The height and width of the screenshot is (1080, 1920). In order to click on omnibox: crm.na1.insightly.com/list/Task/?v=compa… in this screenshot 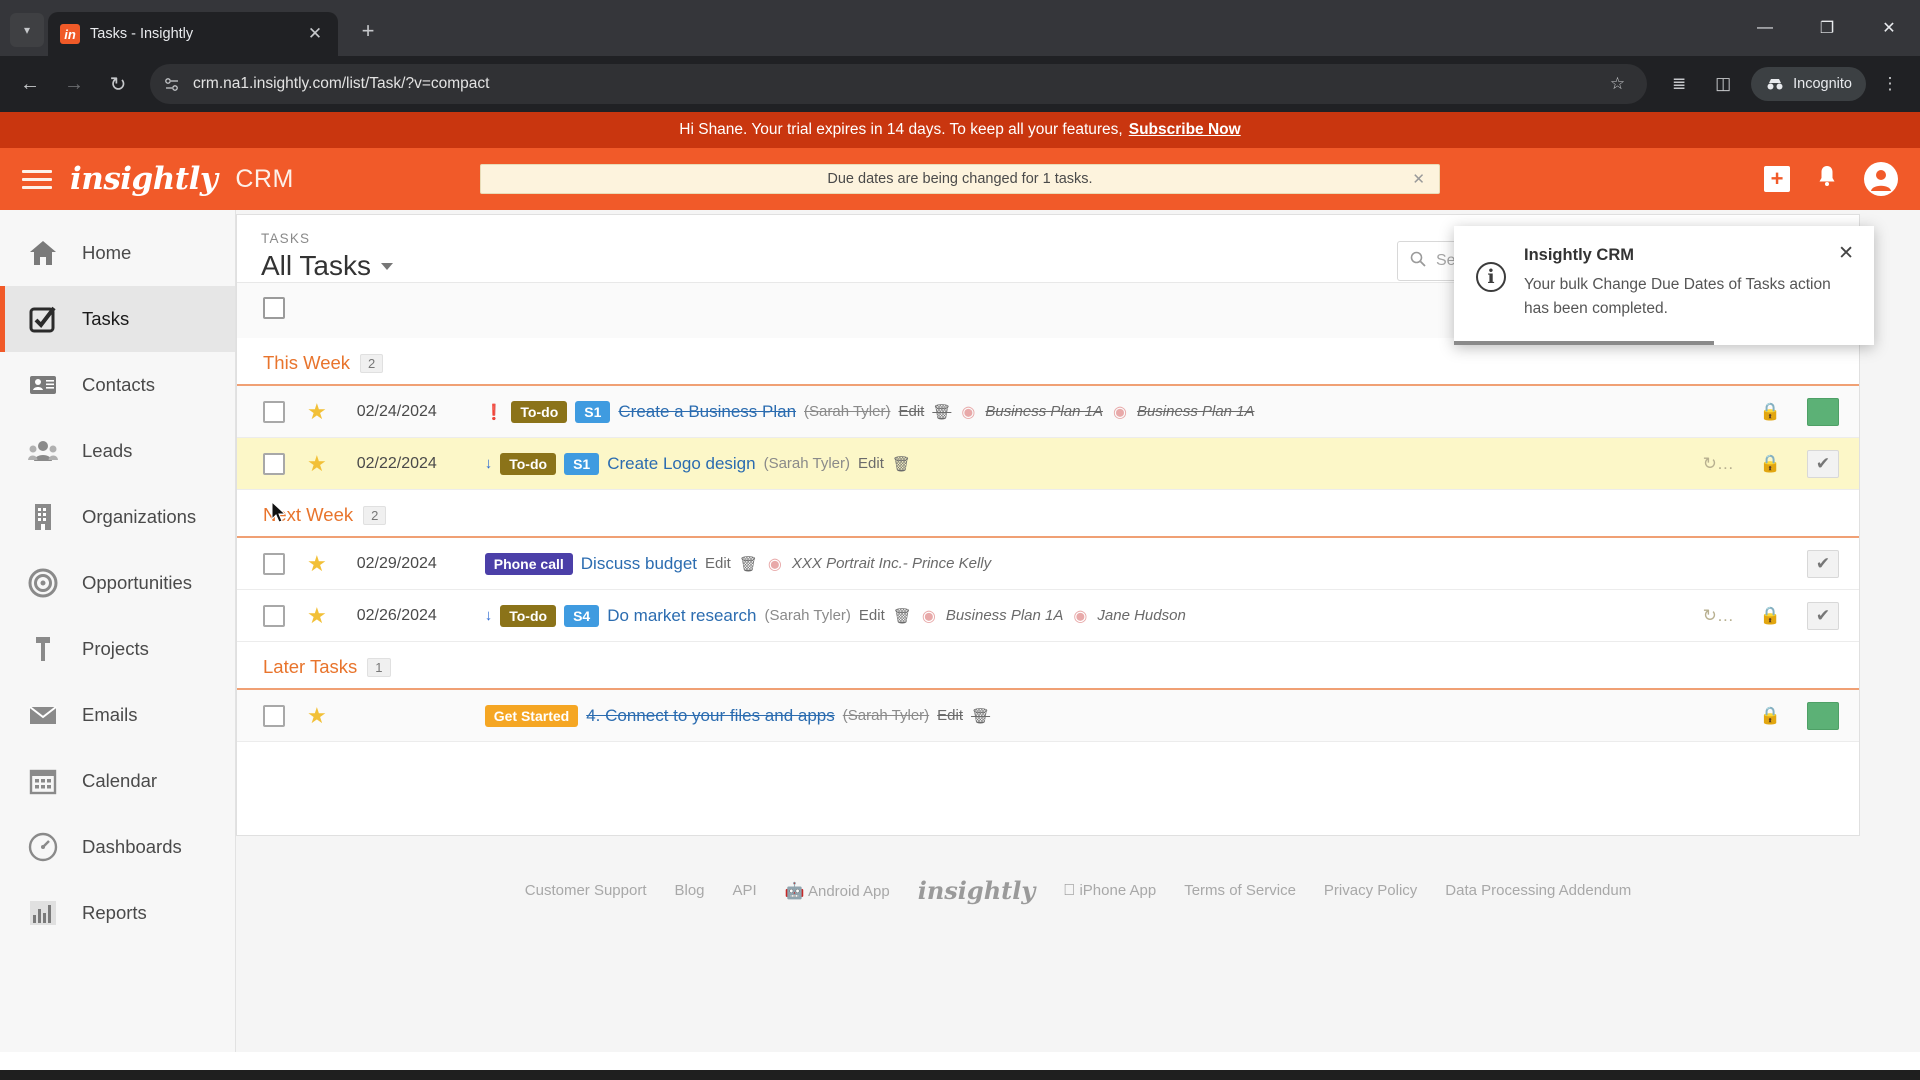, I will do `click(899, 84)`.